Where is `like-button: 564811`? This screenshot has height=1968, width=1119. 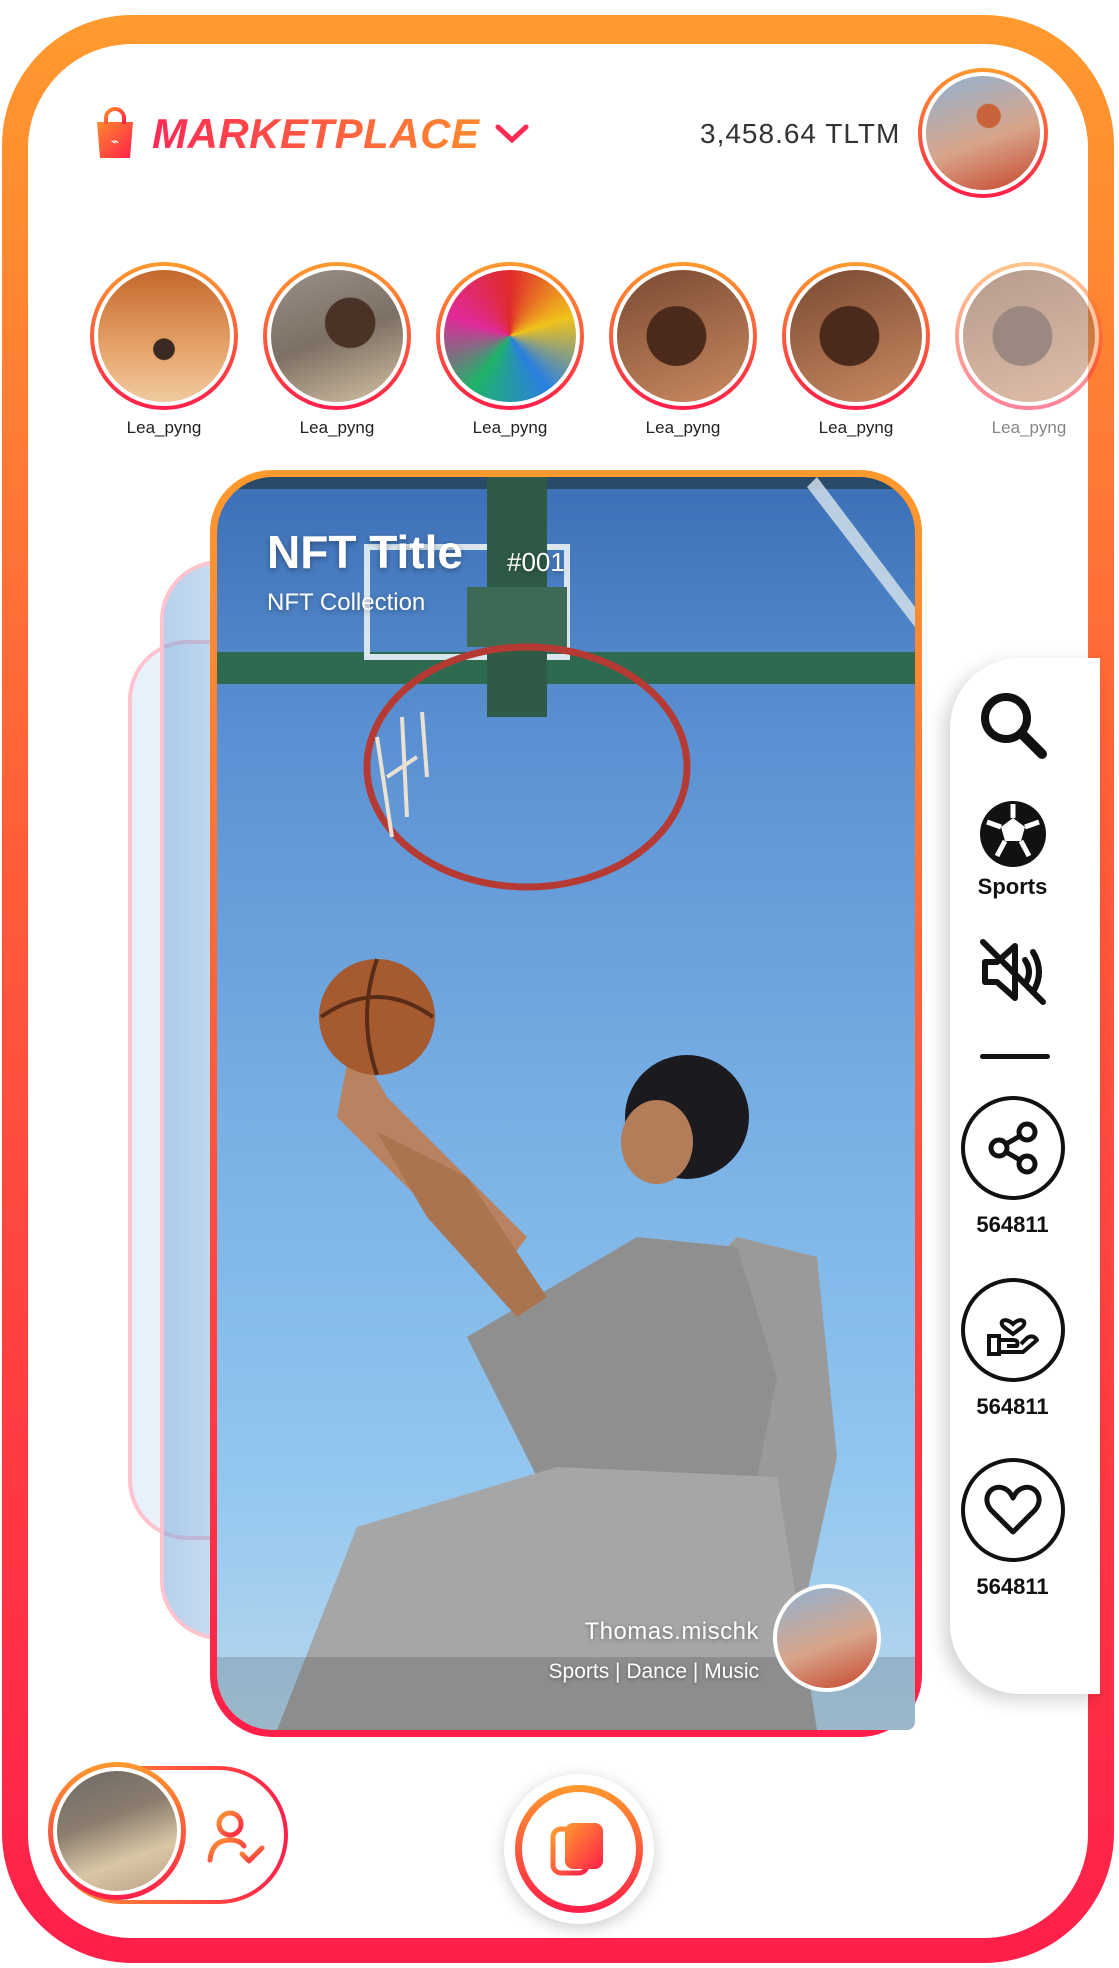
like-button: 564811 is located at coordinates (1012, 1529).